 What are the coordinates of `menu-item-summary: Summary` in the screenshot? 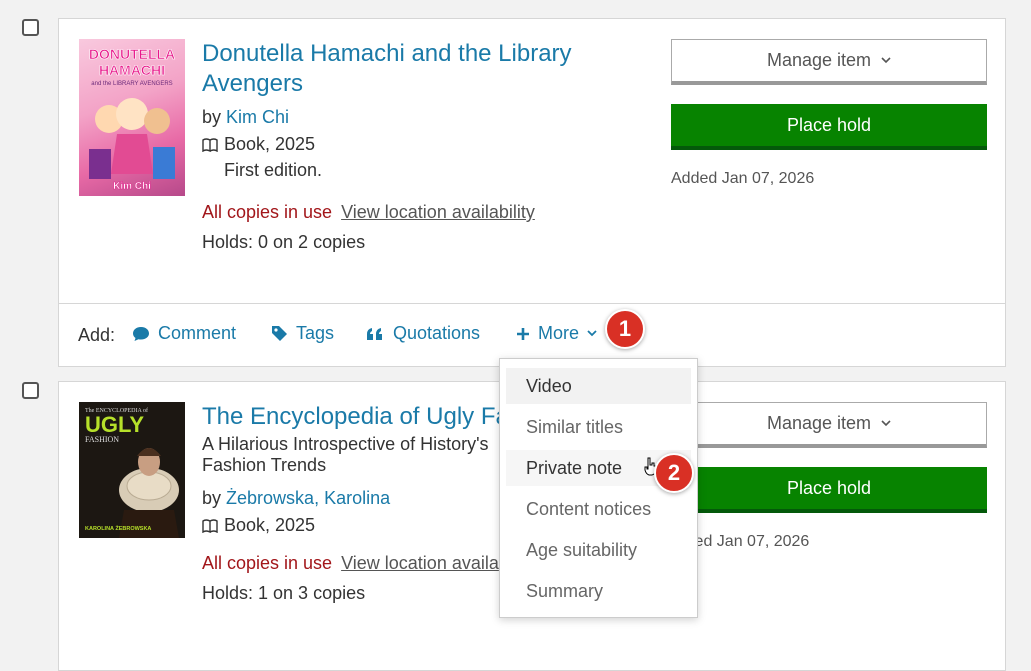 It's located at (598, 591).